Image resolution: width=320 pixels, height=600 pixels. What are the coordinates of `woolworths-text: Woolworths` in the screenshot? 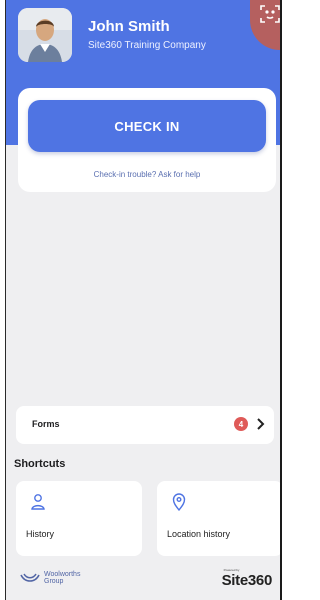 It's located at (62, 574).